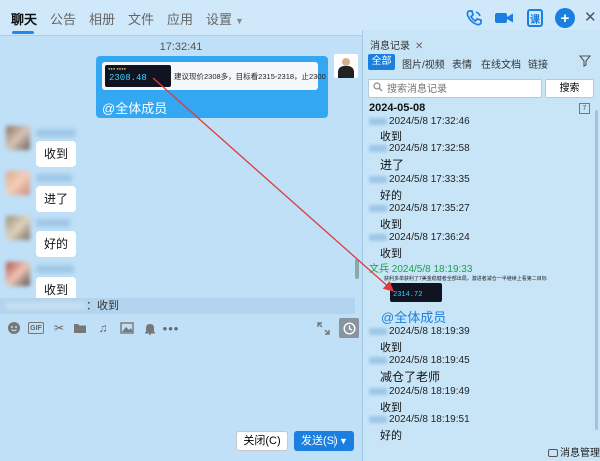 Image resolution: width=600 pixels, height=461 pixels. I want to click on record-meta: 2024/5/8 18:19:51, so click(419, 419).